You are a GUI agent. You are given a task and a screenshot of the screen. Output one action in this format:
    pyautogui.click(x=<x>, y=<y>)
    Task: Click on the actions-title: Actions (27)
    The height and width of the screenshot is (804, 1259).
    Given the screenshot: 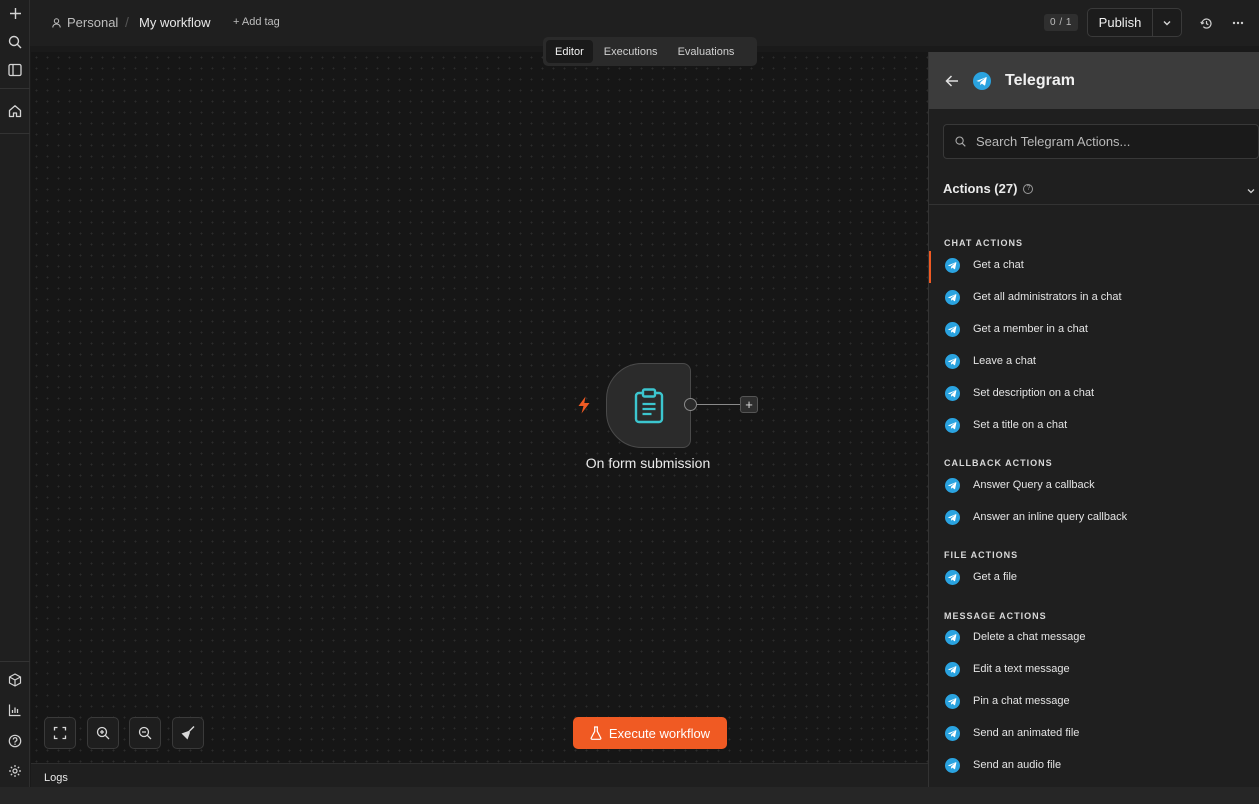 What is the action you would take?
    pyautogui.click(x=980, y=188)
    